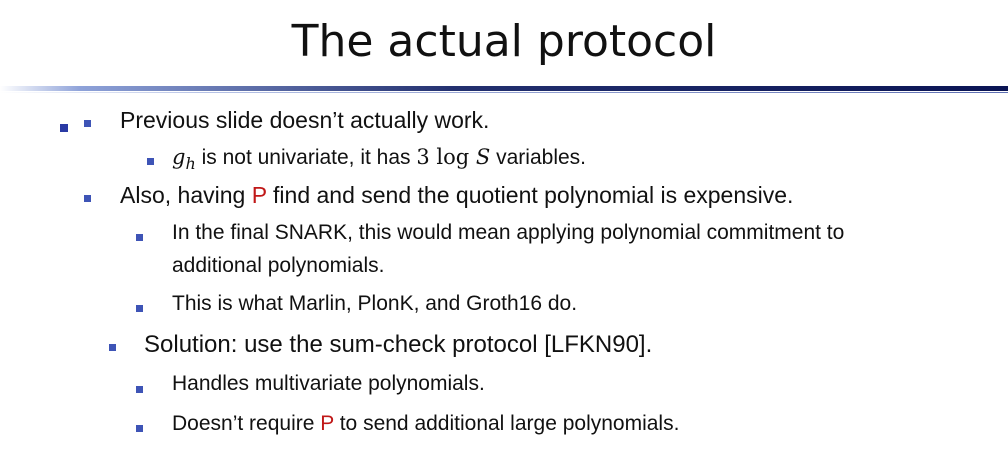 The height and width of the screenshot is (468, 1008). Describe the element at coordinates (504, 92) in the screenshot. I see `title-rule-thin` at that location.